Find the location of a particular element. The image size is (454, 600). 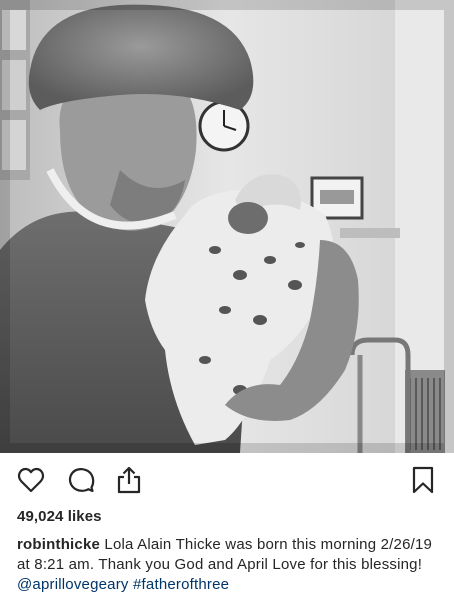

action-bar is located at coordinates (227, 481).